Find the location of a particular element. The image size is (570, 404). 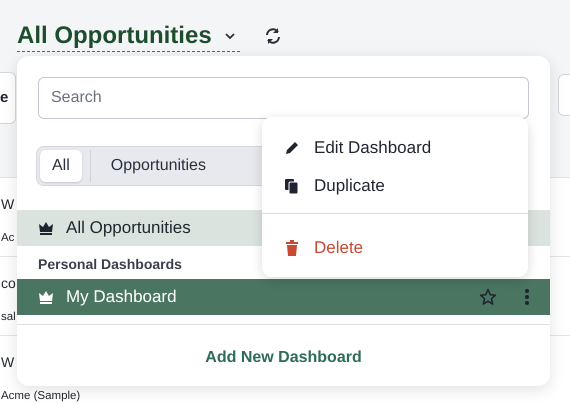

menu-item: Delete is located at coordinates (395, 248).